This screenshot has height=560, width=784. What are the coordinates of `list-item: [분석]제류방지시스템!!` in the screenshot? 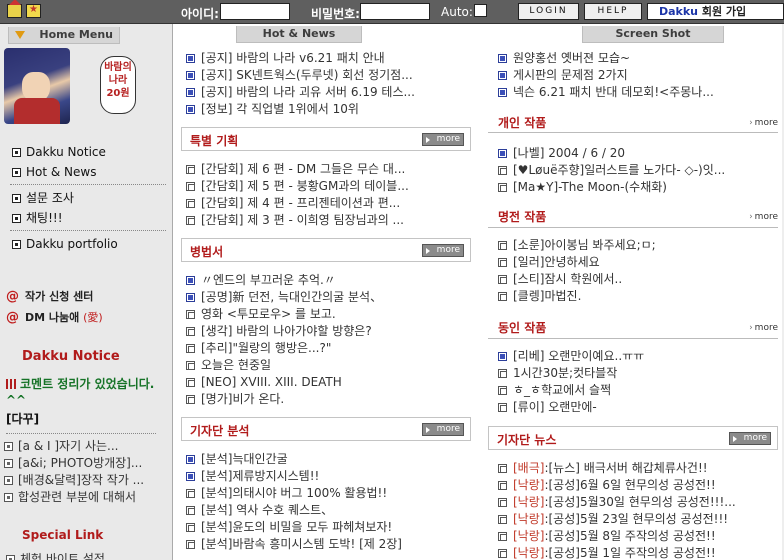 It's located at (330, 476).